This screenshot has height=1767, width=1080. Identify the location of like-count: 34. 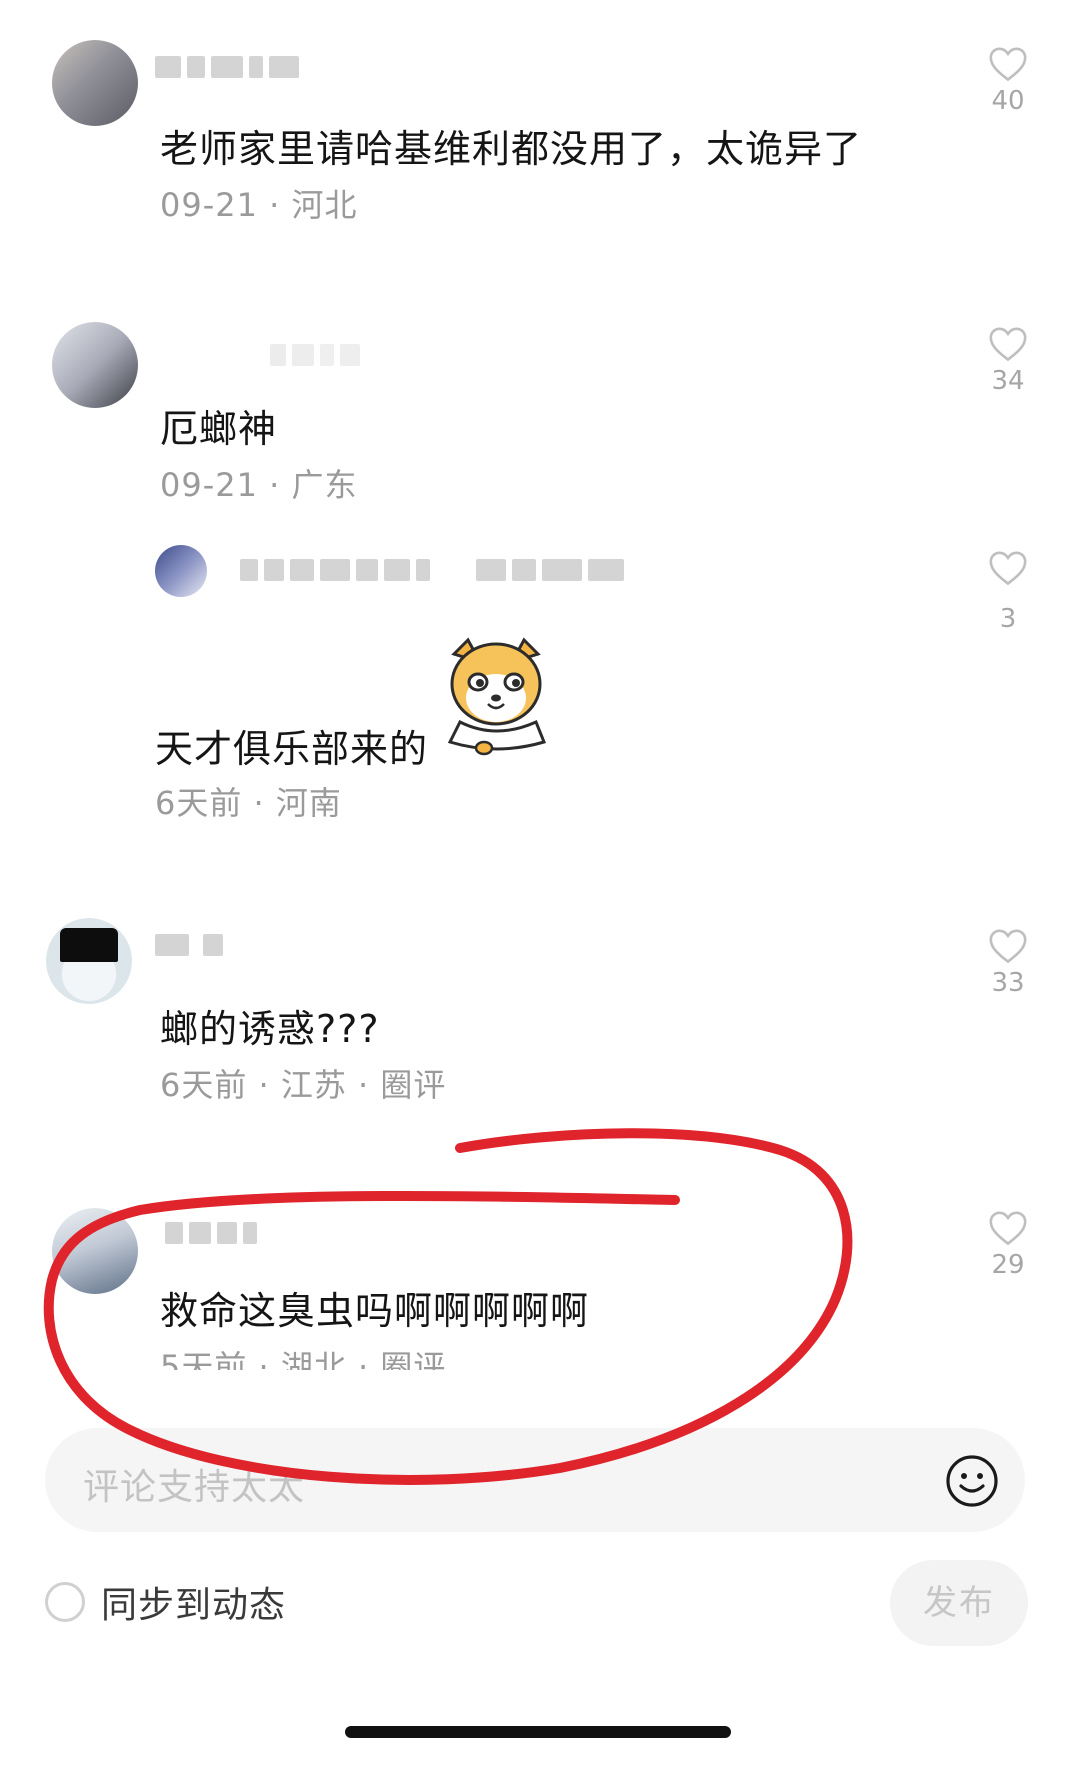
(1008, 381).